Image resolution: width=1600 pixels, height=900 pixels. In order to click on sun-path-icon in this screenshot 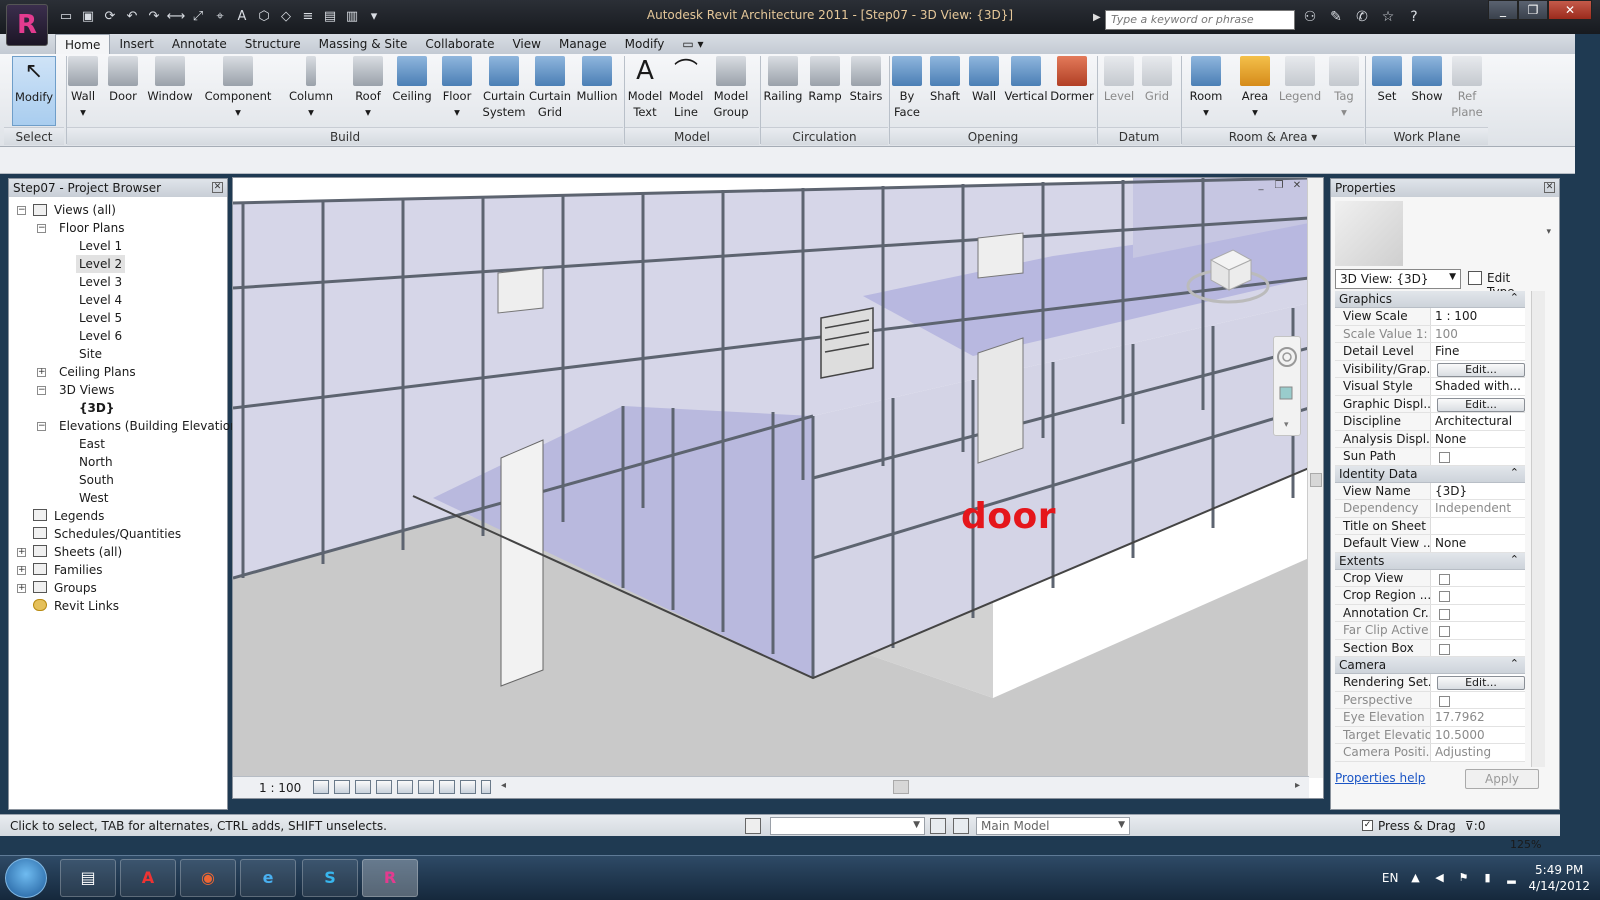, I will do `click(363, 787)`.